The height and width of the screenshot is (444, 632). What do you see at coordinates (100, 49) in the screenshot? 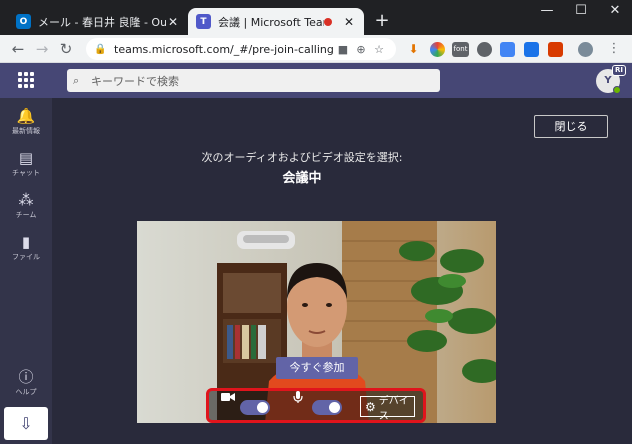
I see `lock-icon: 🔒` at bounding box center [100, 49].